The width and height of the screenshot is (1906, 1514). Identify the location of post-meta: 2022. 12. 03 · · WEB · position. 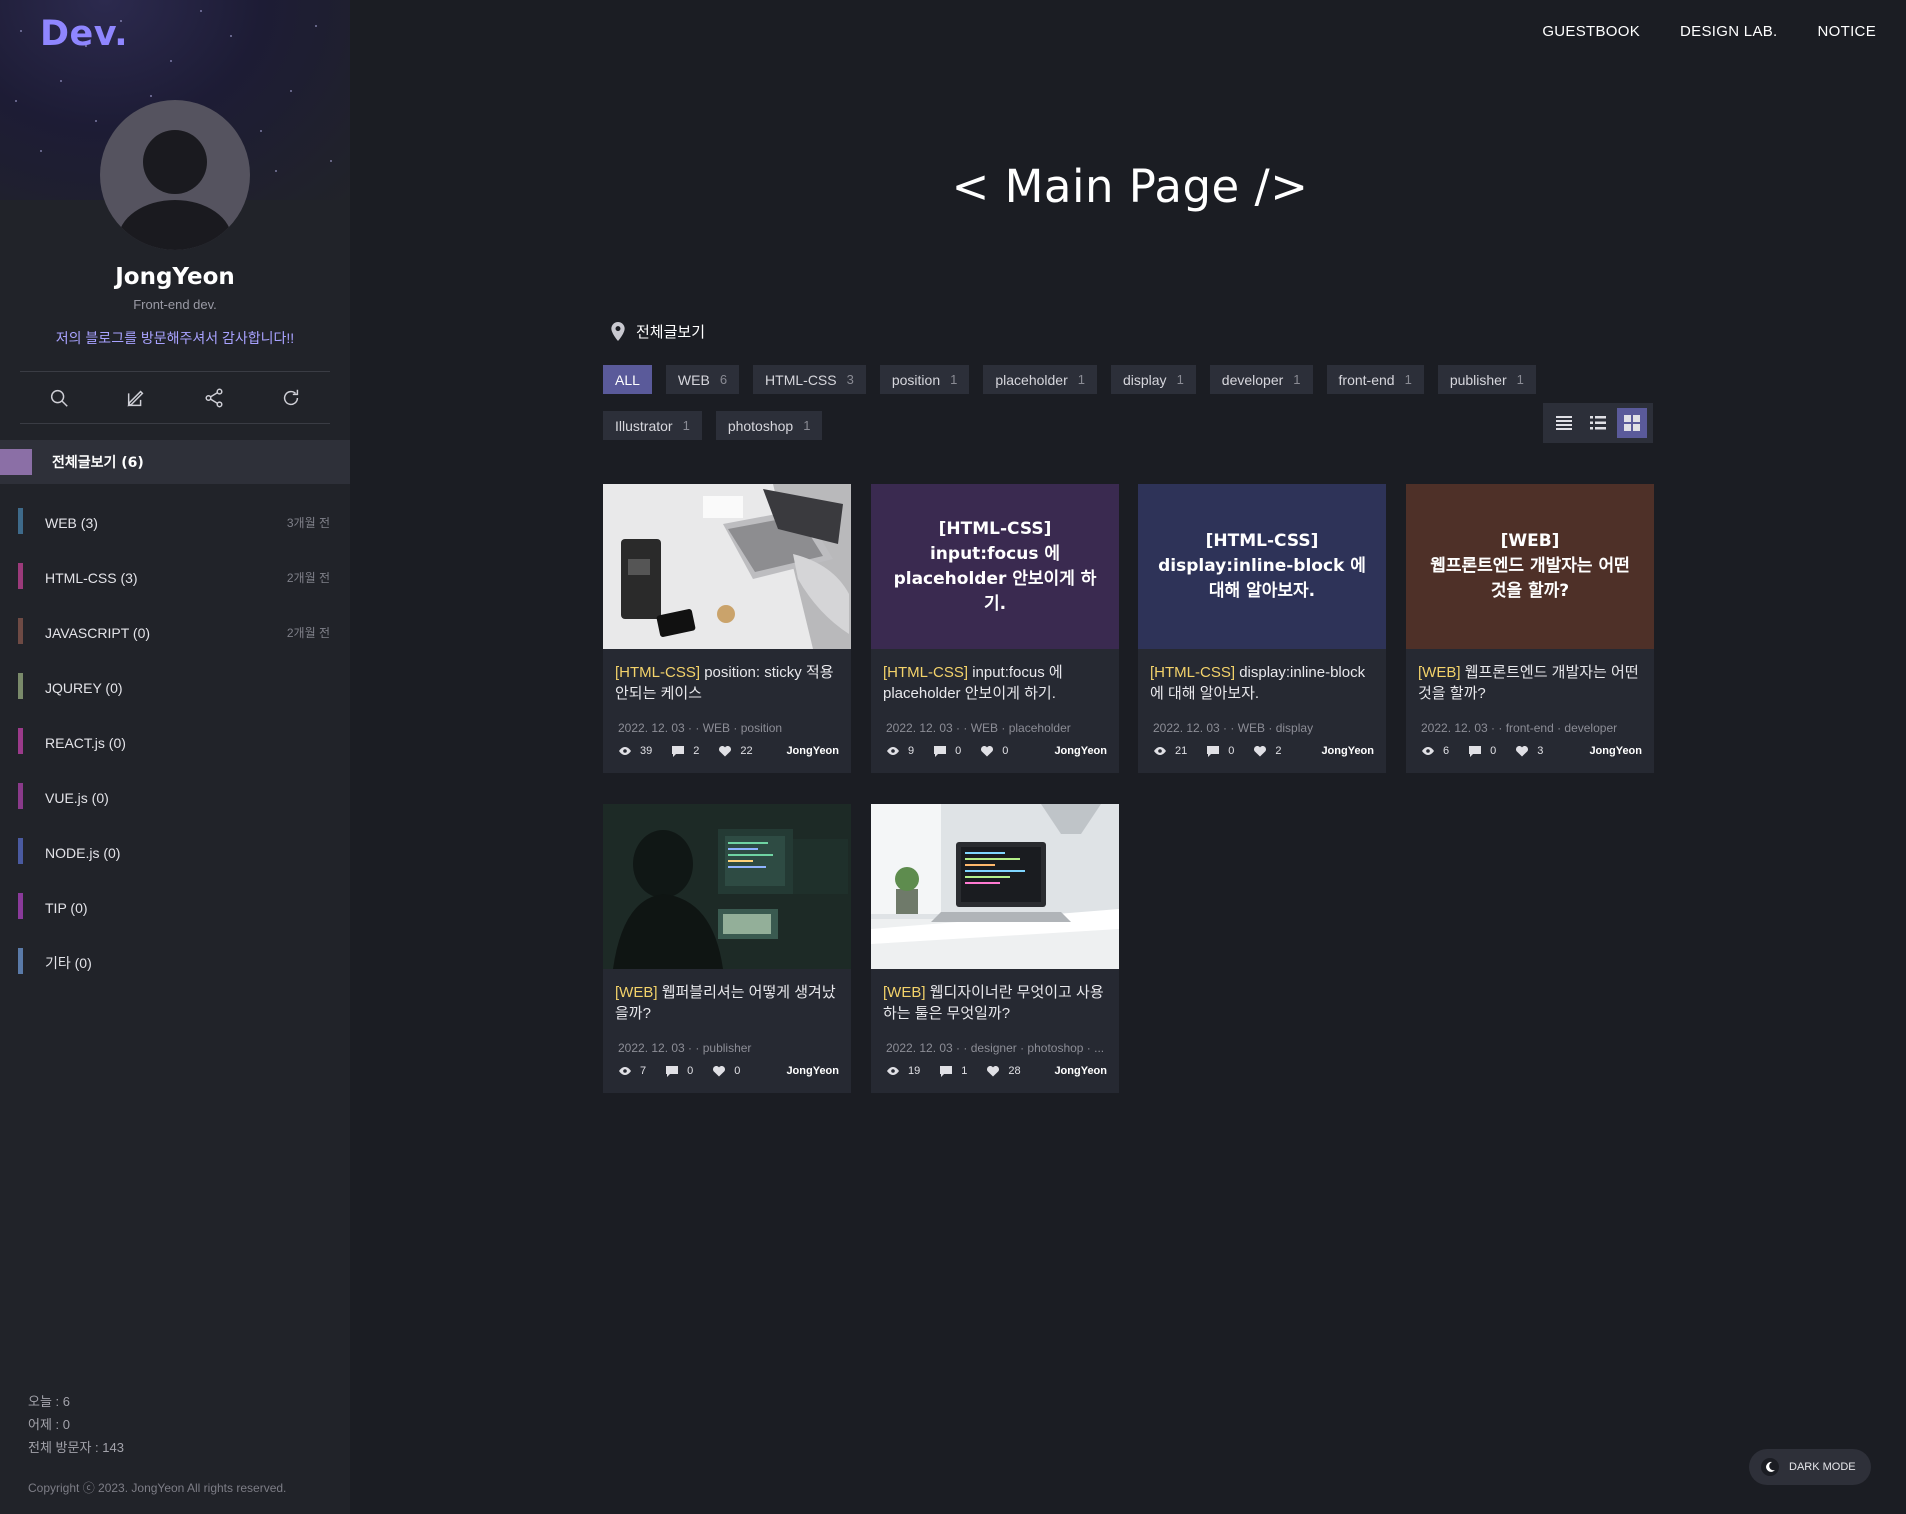
(700, 728).